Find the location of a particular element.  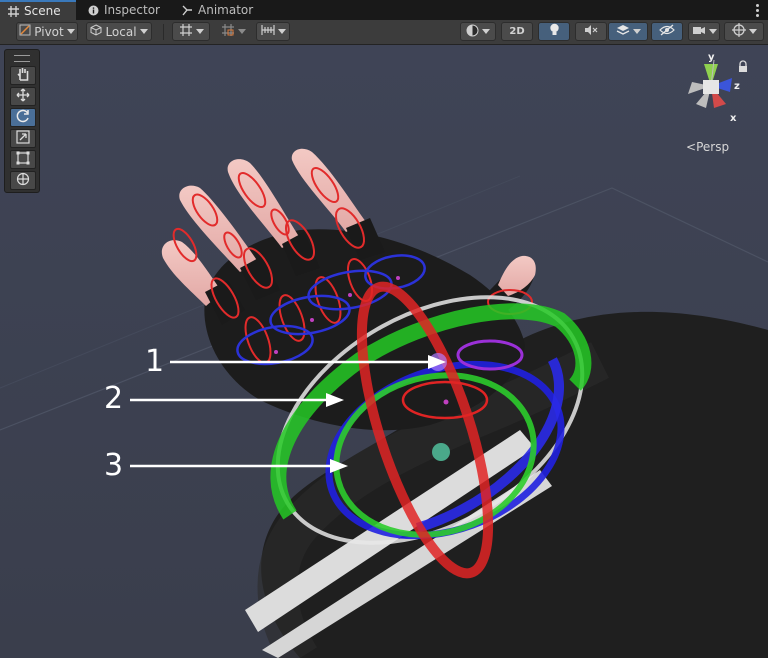

pivot-label: Pivot is located at coordinates (49, 31).